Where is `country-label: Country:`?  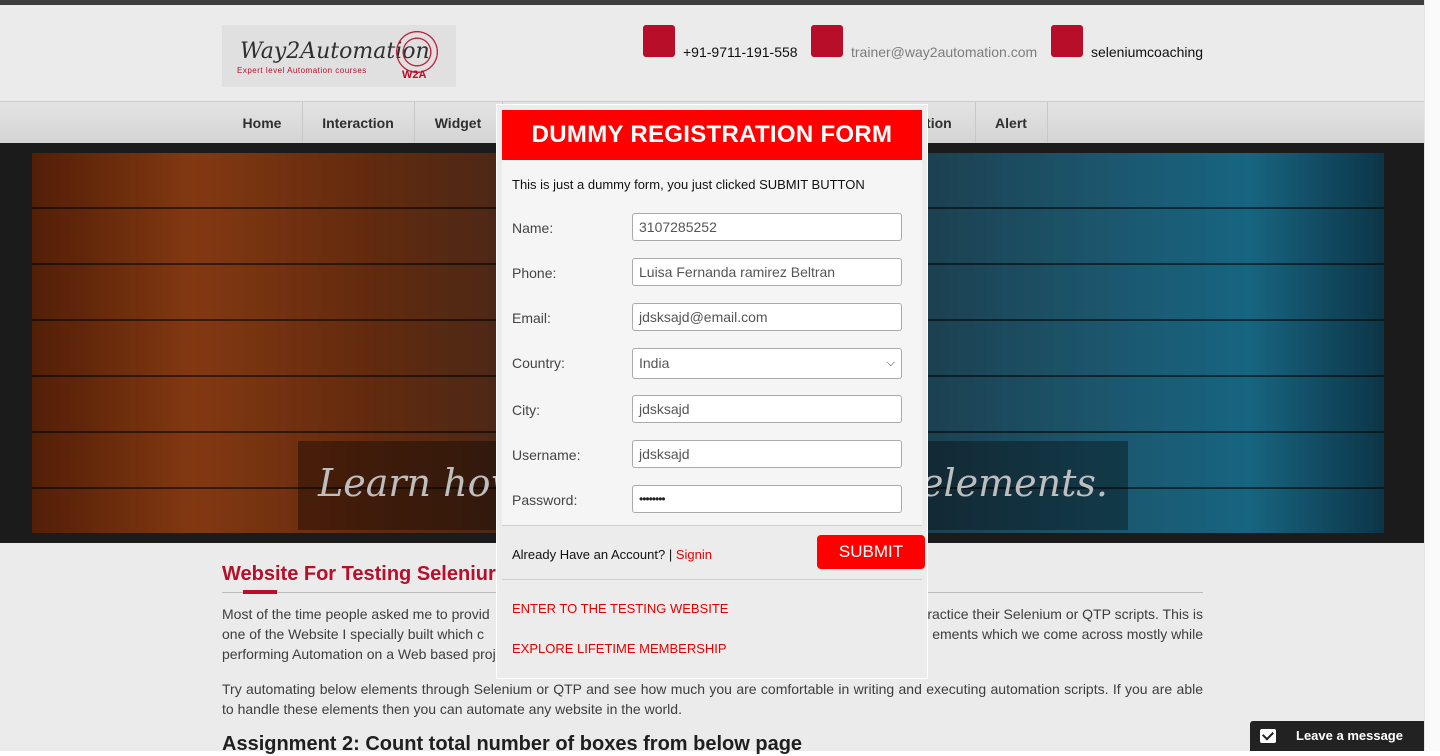 country-label: Country: is located at coordinates (538, 363).